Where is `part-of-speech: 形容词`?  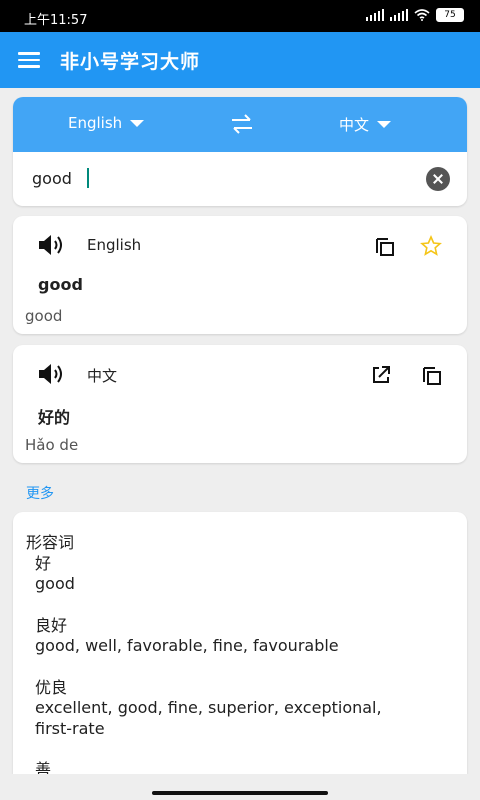 part-of-speech: 形容词 is located at coordinates (50, 542).